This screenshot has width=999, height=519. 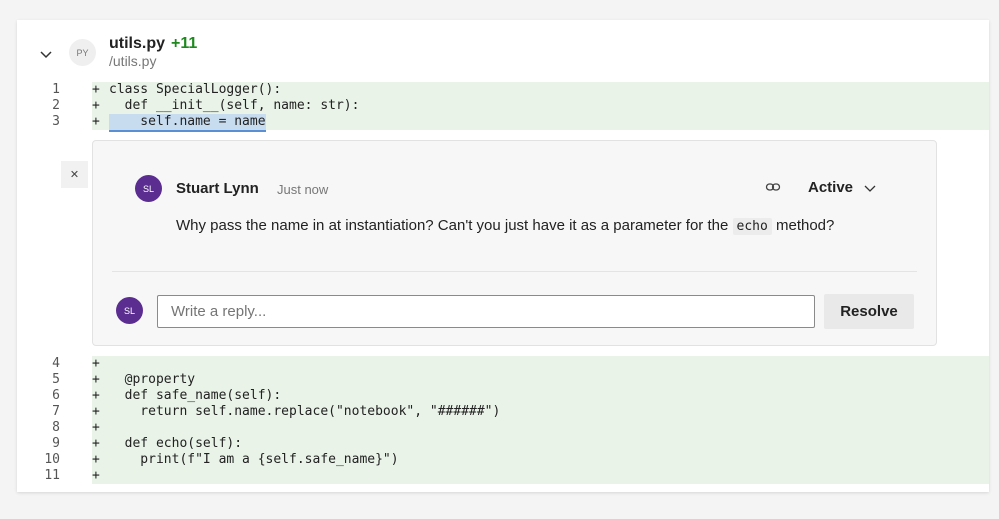 What do you see at coordinates (303, 189) in the screenshot?
I see `comment-time: Just now` at bounding box center [303, 189].